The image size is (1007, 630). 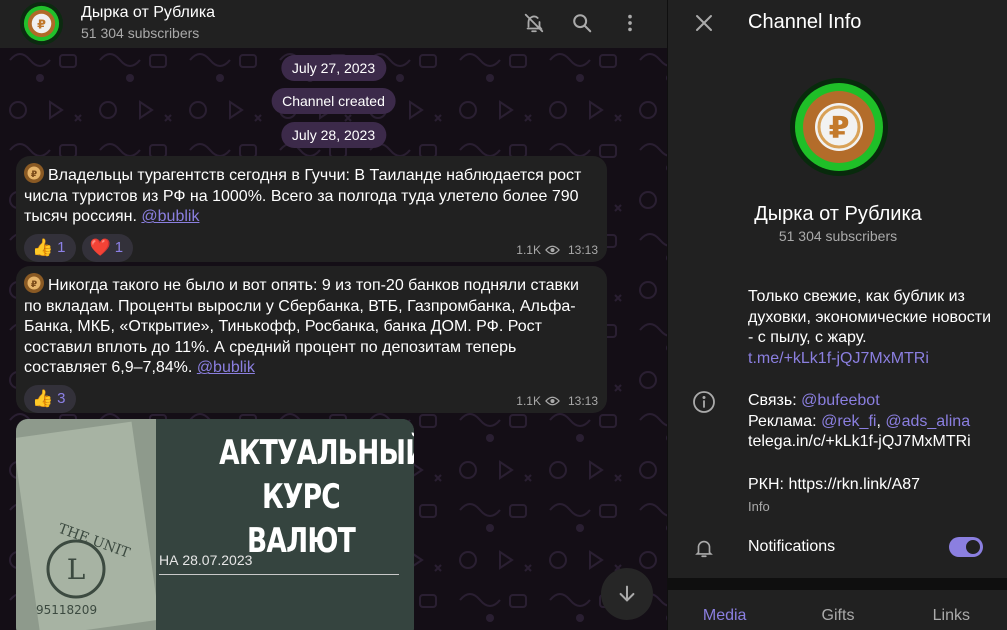 I want to click on headline-line2: КУРС ВАЛЮТ, so click(x=301, y=519).